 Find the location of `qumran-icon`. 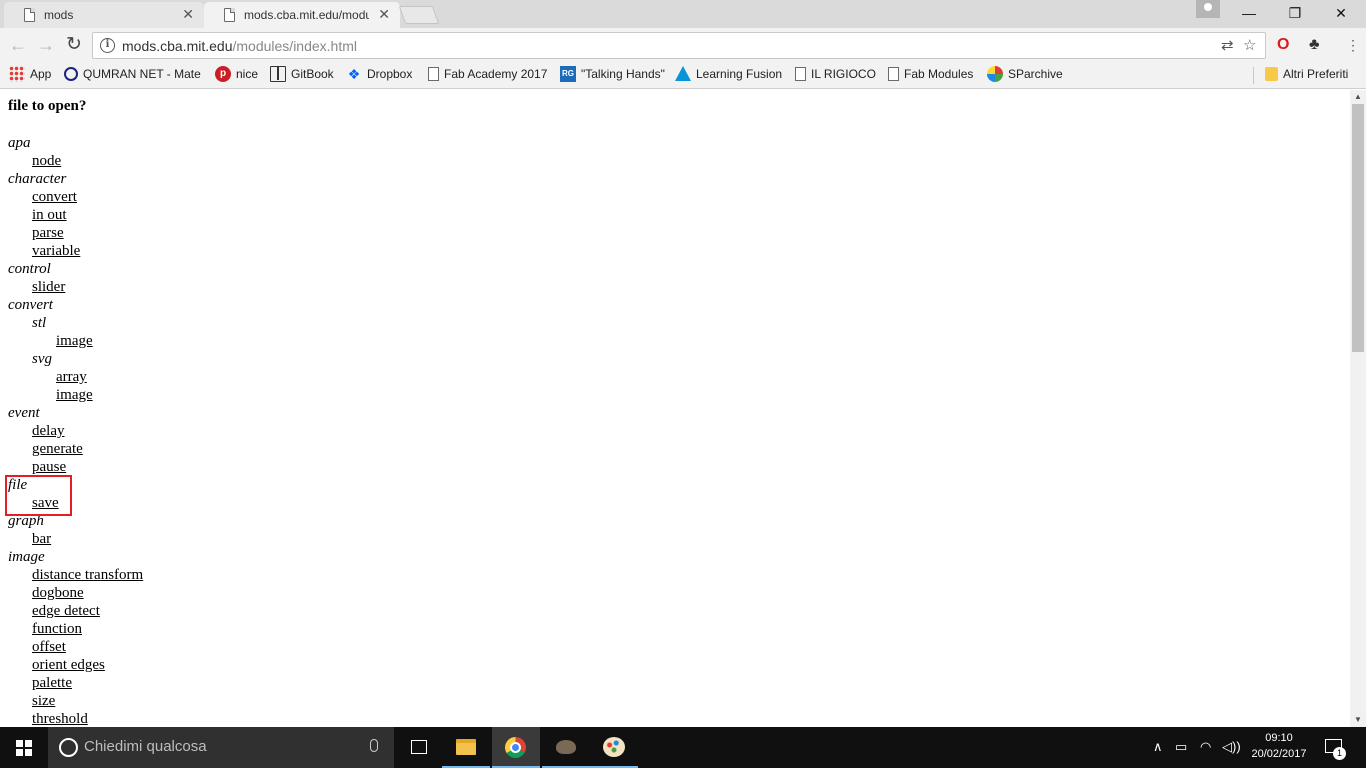

qumran-icon is located at coordinates (71, 73).